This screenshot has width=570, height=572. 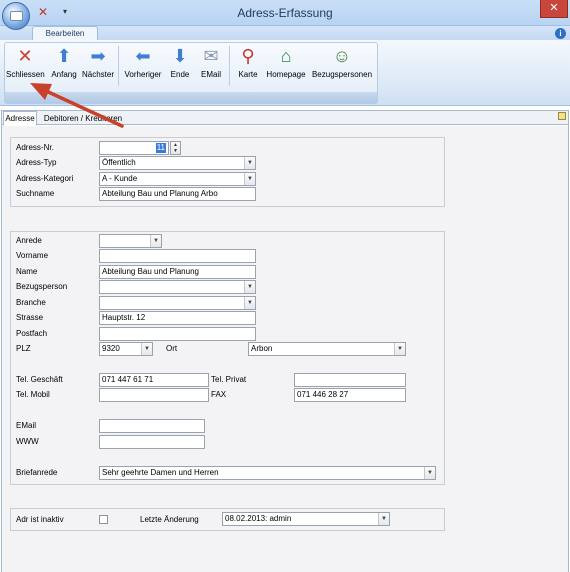 I want to click on adress-typ-value: Öffentlich, so click(x=119, y=162).